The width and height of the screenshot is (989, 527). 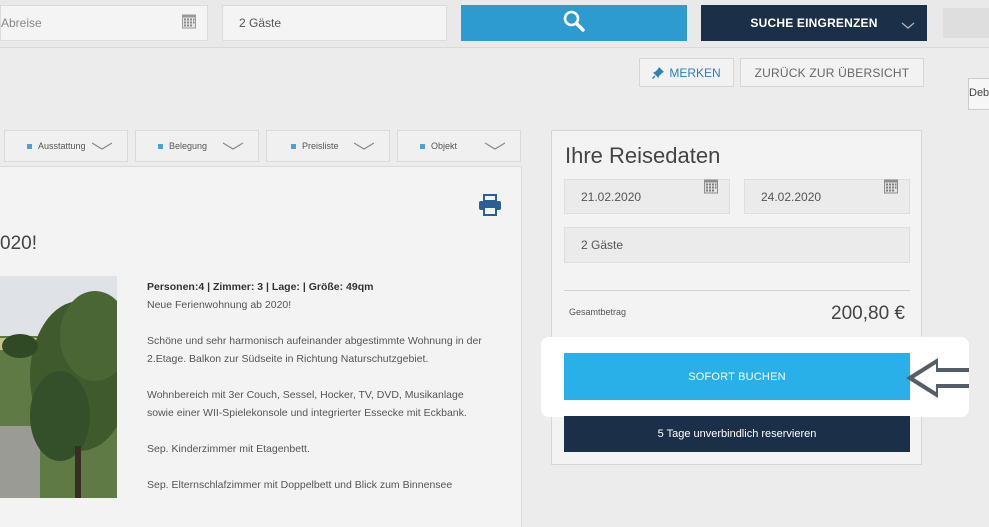 What do you see at coordinates (104, 23) in the screenshot?
I see `departure-date-field: Abreise` at bounding box center [104, 23].